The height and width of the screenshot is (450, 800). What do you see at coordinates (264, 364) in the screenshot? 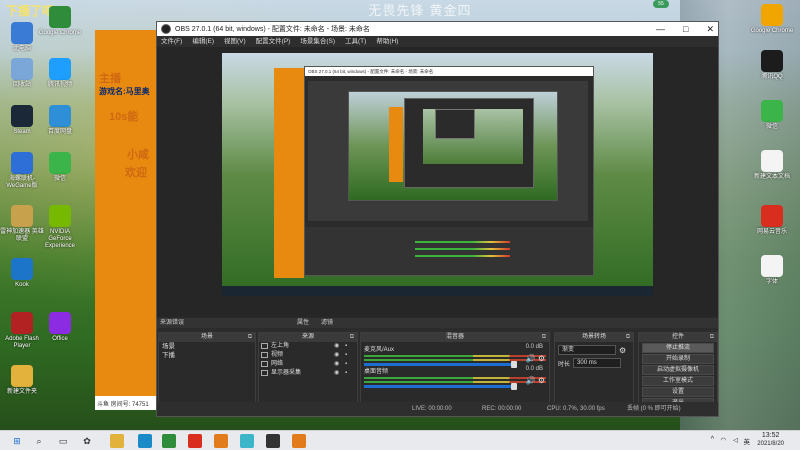
I see `source-type-icon` at bounding box center [264, 364].